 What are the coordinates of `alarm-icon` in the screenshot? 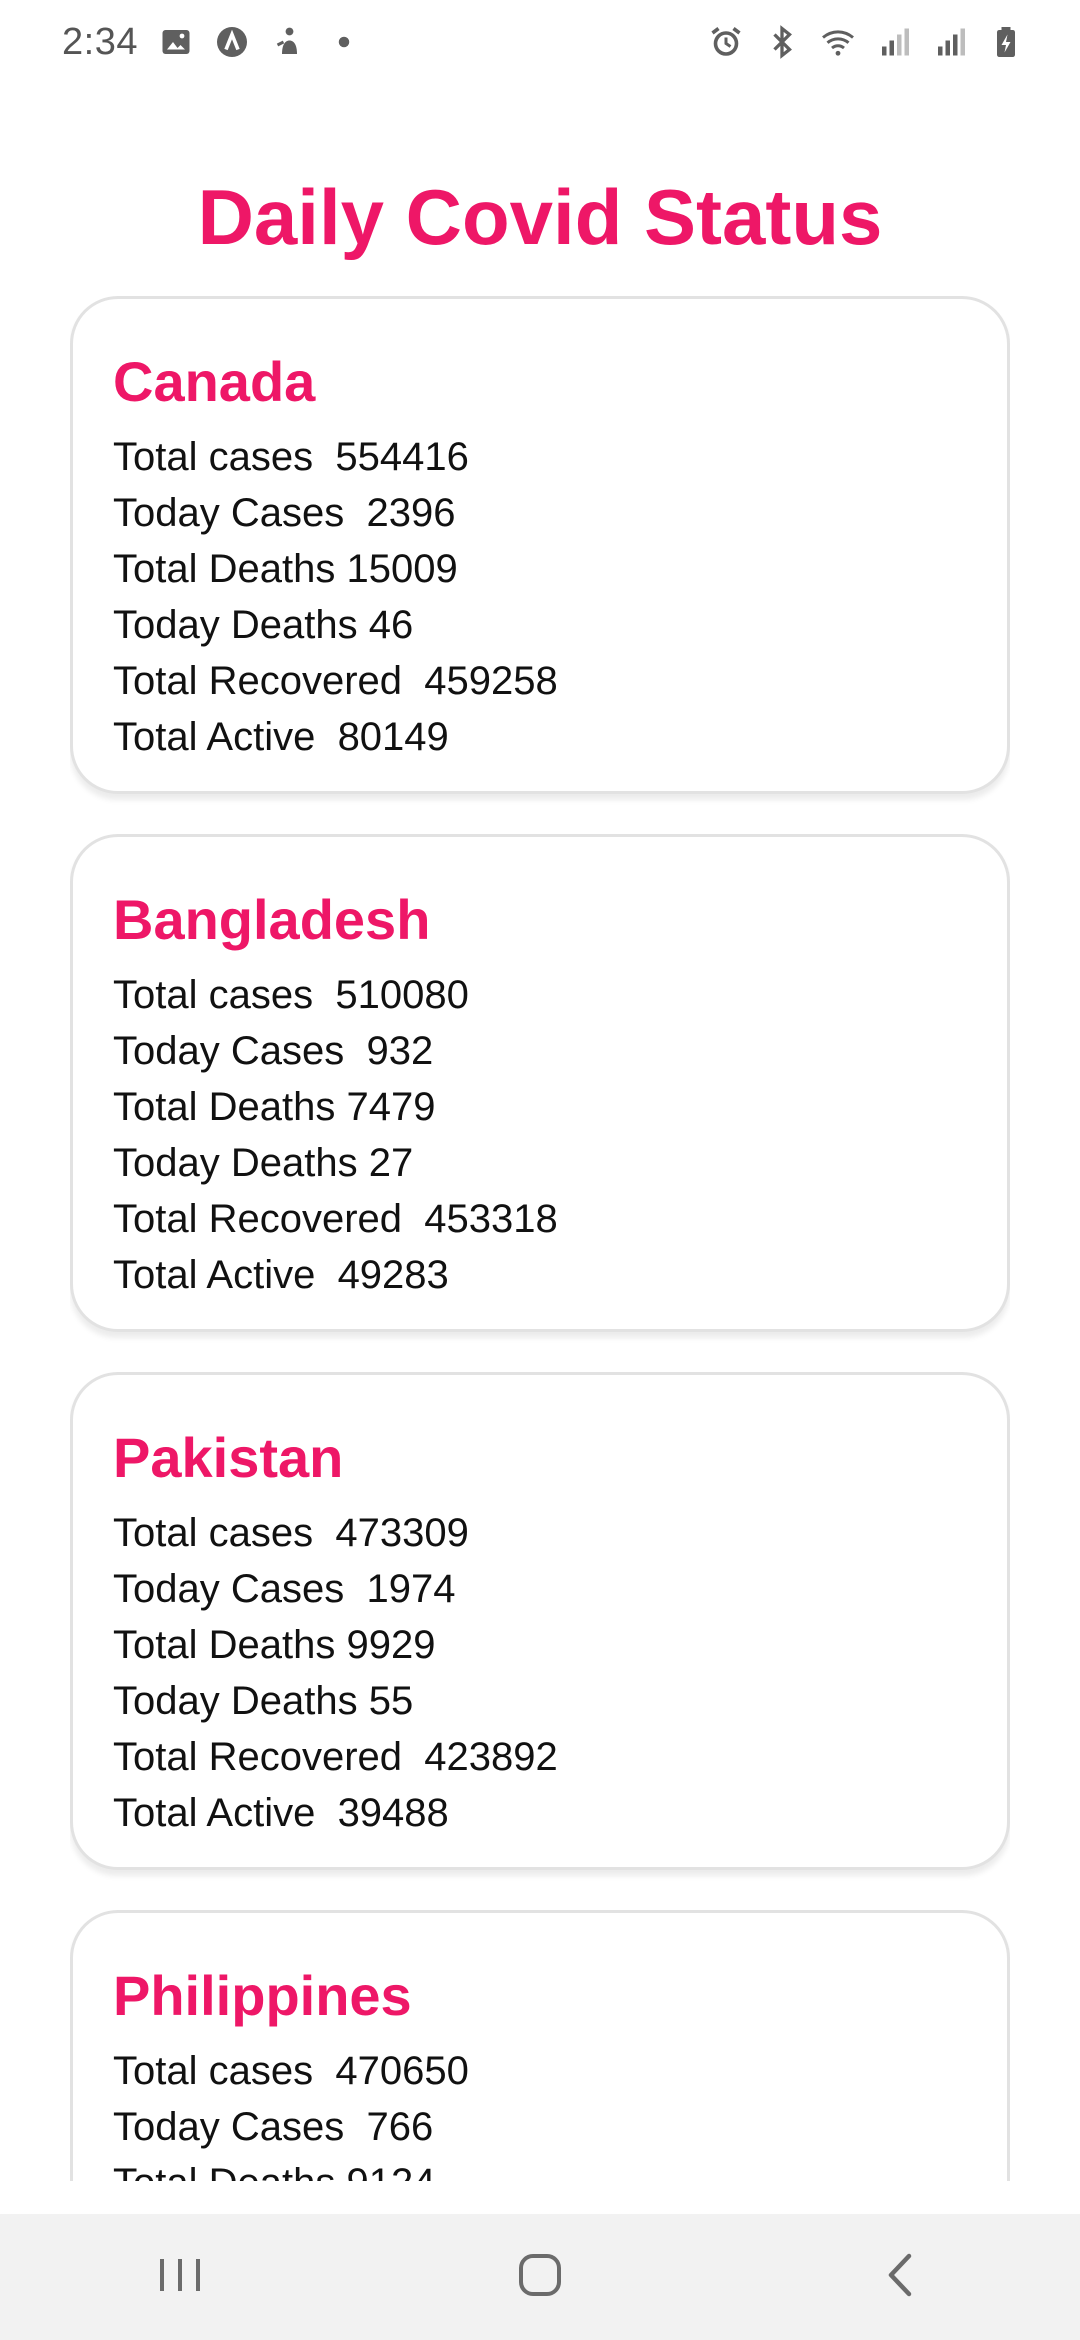 It's located at (726, 42).